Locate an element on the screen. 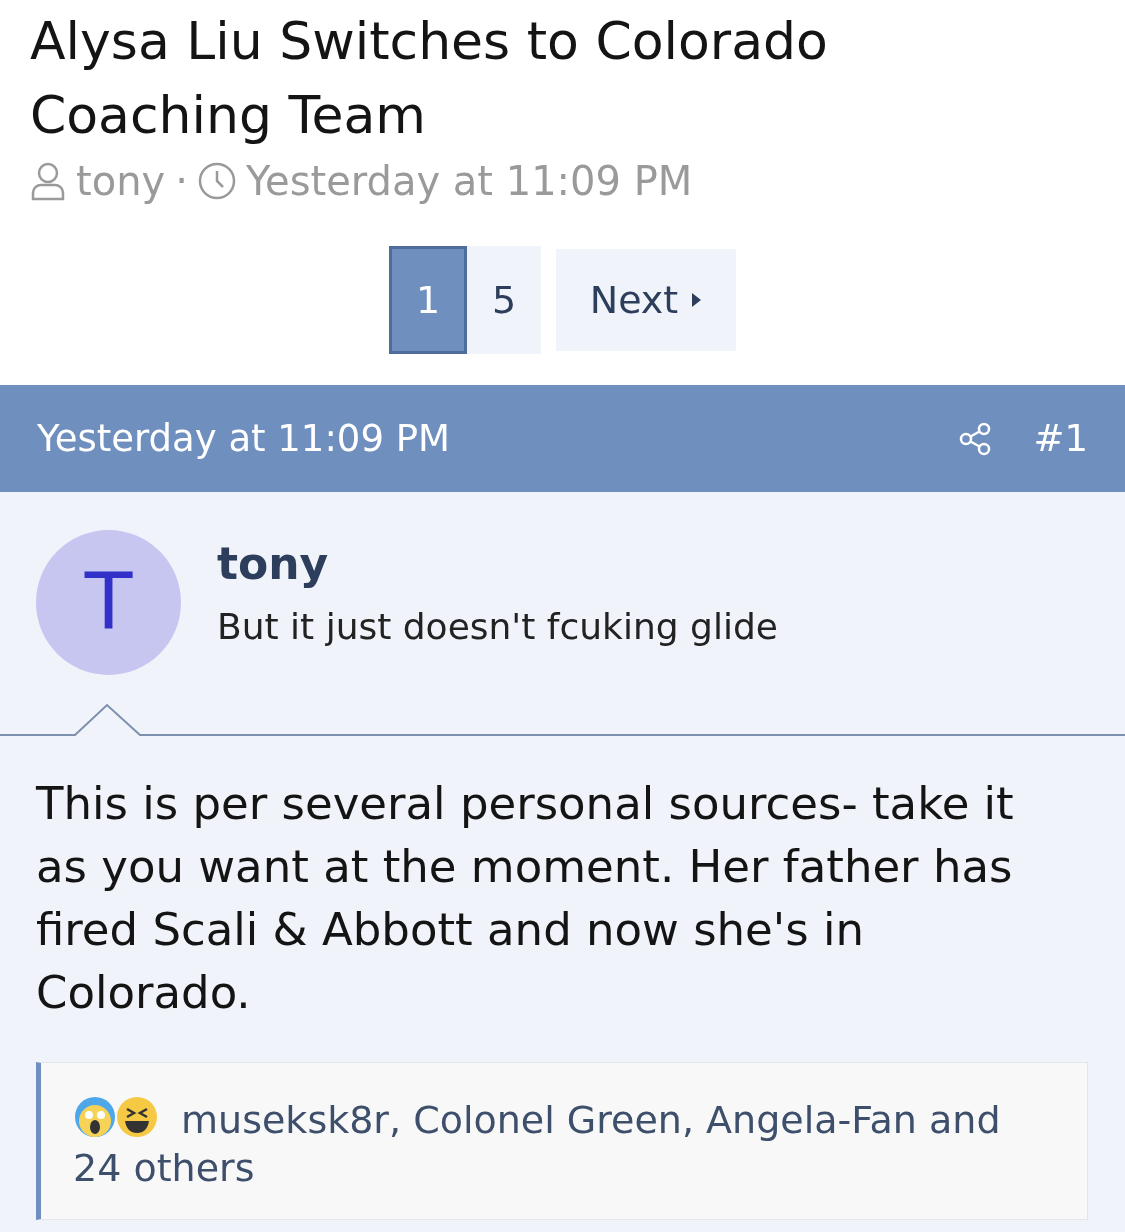 Image resolution: width=1125 pixels, height=1232 pixels. page-button: 5 is located at coordinates (504, 300).